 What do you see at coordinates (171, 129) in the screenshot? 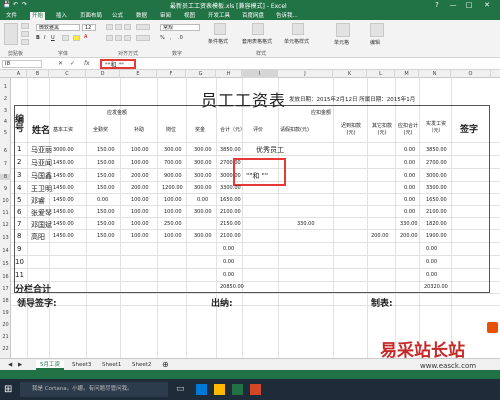
I see `header-sub: 岗位` at bounding box center [171, 129].